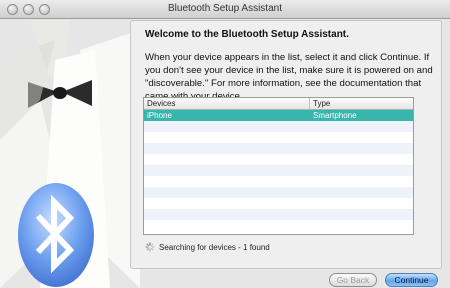 This screenshot has width=450, height=288. I want to click on window-title: Bluetooth Setup Assistant, so click(225, 8).